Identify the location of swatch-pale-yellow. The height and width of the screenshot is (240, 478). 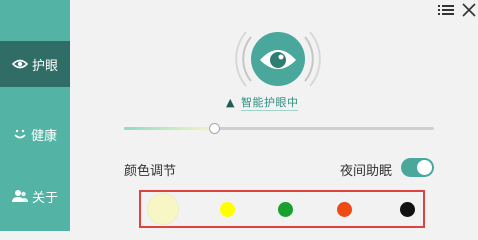
(163, 209).